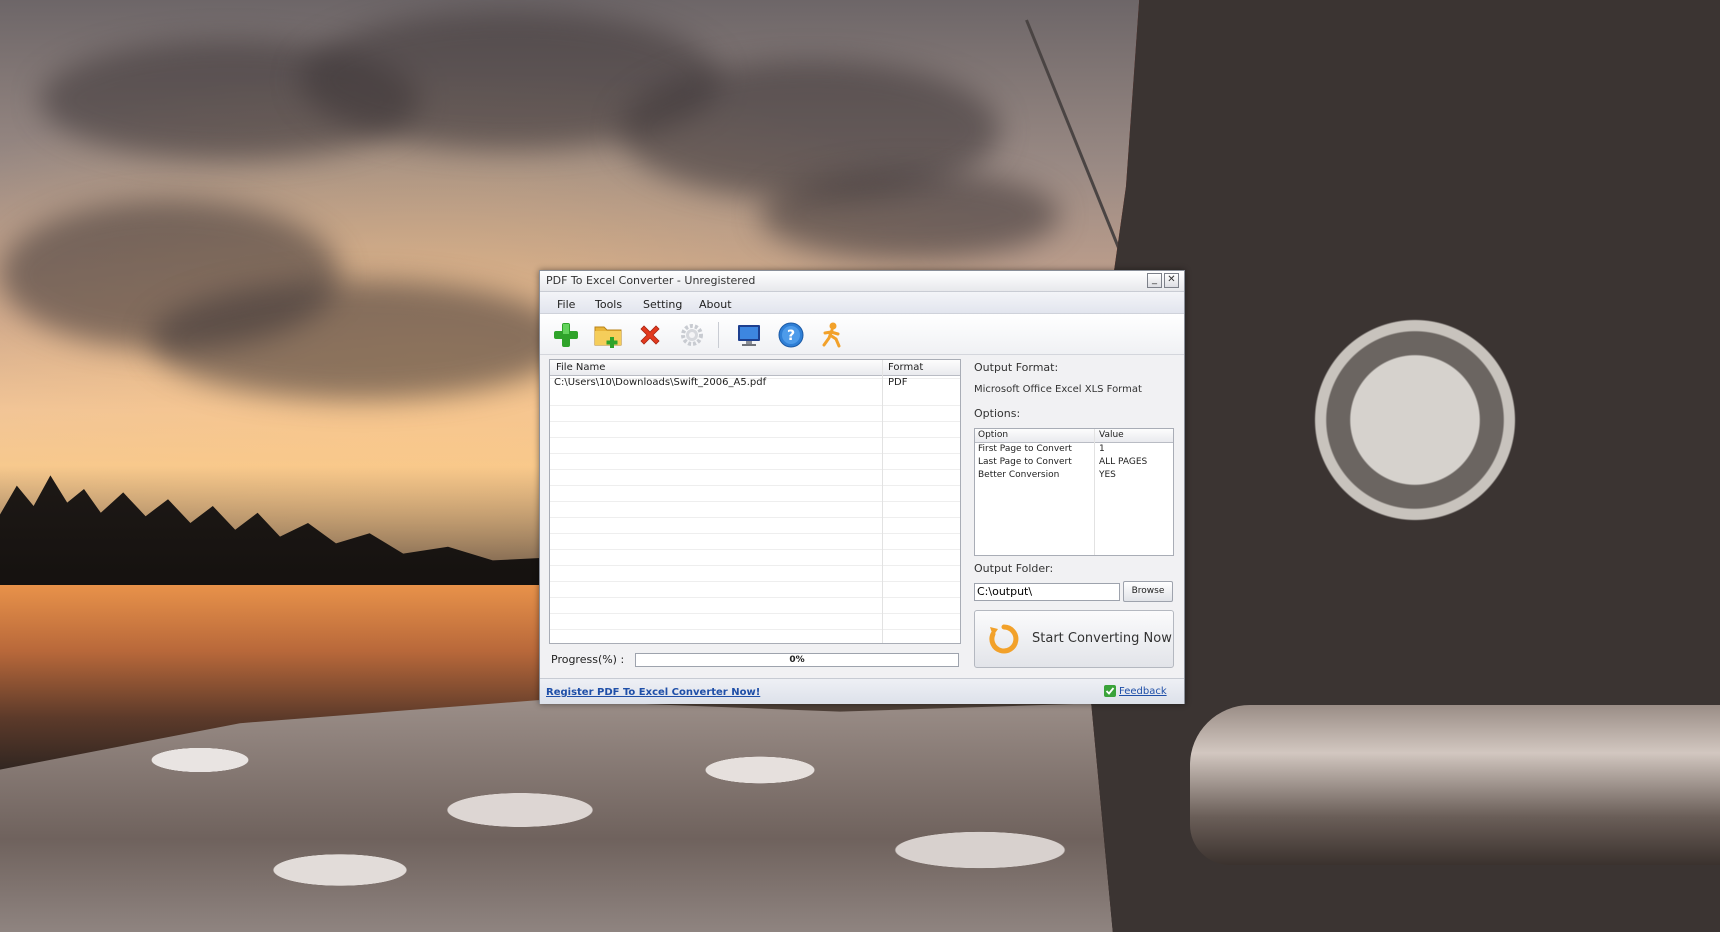  Describe the element at coordinates (1058, 389) in the screenshot. I see `output-format-value: Microsoft Office Excel XLS Format` at that location.